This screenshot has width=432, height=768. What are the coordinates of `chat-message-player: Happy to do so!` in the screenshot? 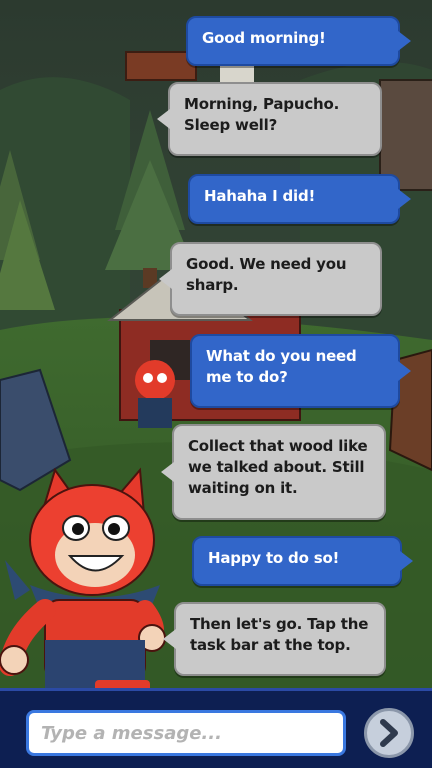 It's located at (302, 561).